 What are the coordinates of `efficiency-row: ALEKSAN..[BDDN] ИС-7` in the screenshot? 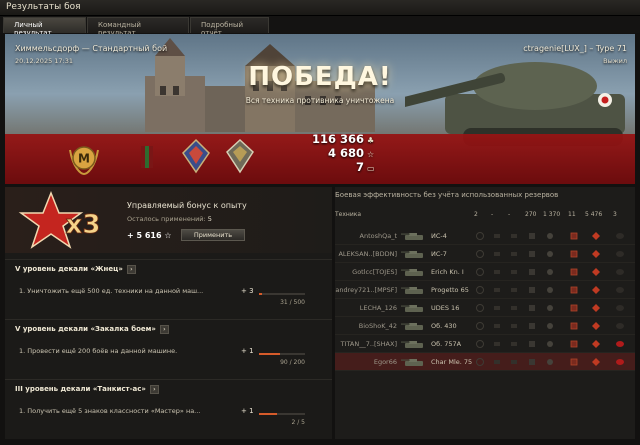 It's located at (485, 254).